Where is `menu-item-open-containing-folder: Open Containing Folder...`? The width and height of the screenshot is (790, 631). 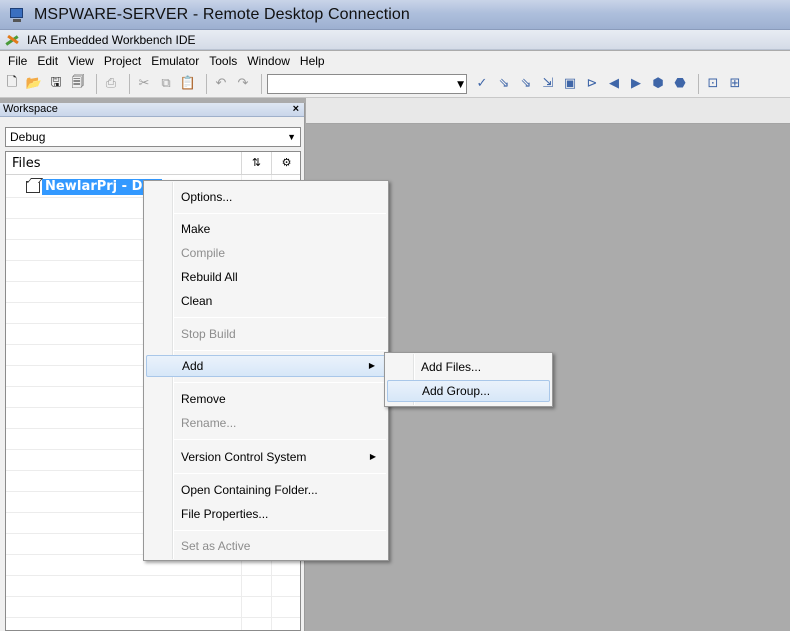
menu-item-open-containing-folder: Open Containing Folder... is located at coordinates (266, 490).